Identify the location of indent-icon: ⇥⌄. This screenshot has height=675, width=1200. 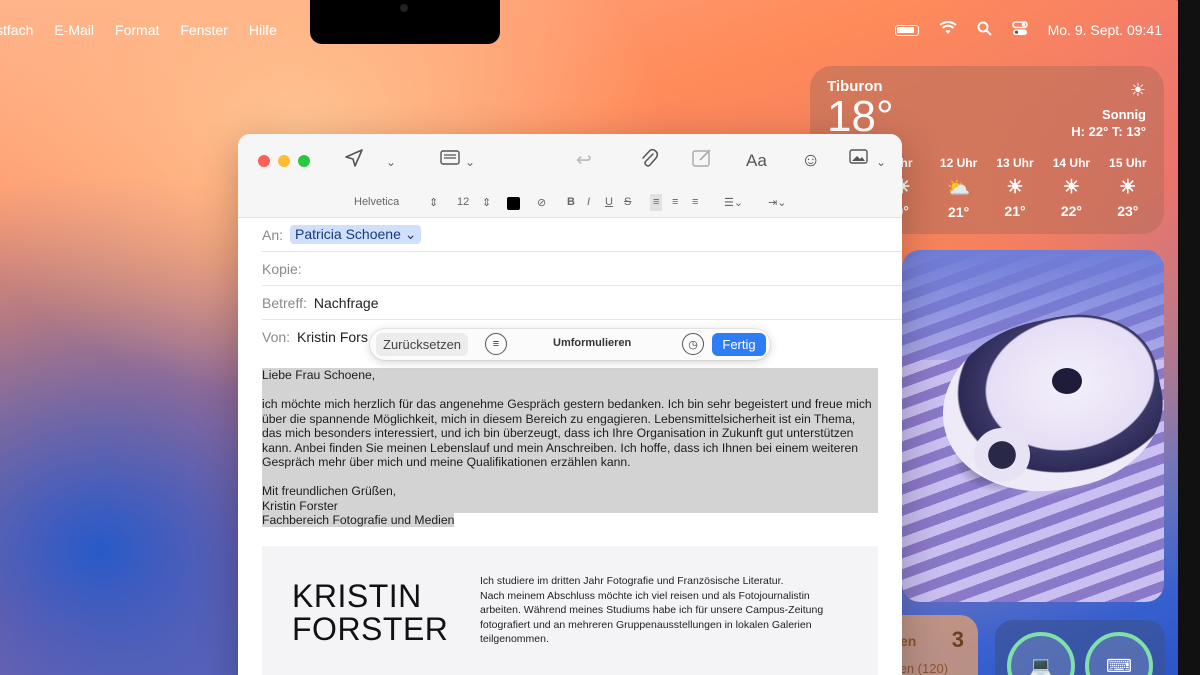
(777, 202).